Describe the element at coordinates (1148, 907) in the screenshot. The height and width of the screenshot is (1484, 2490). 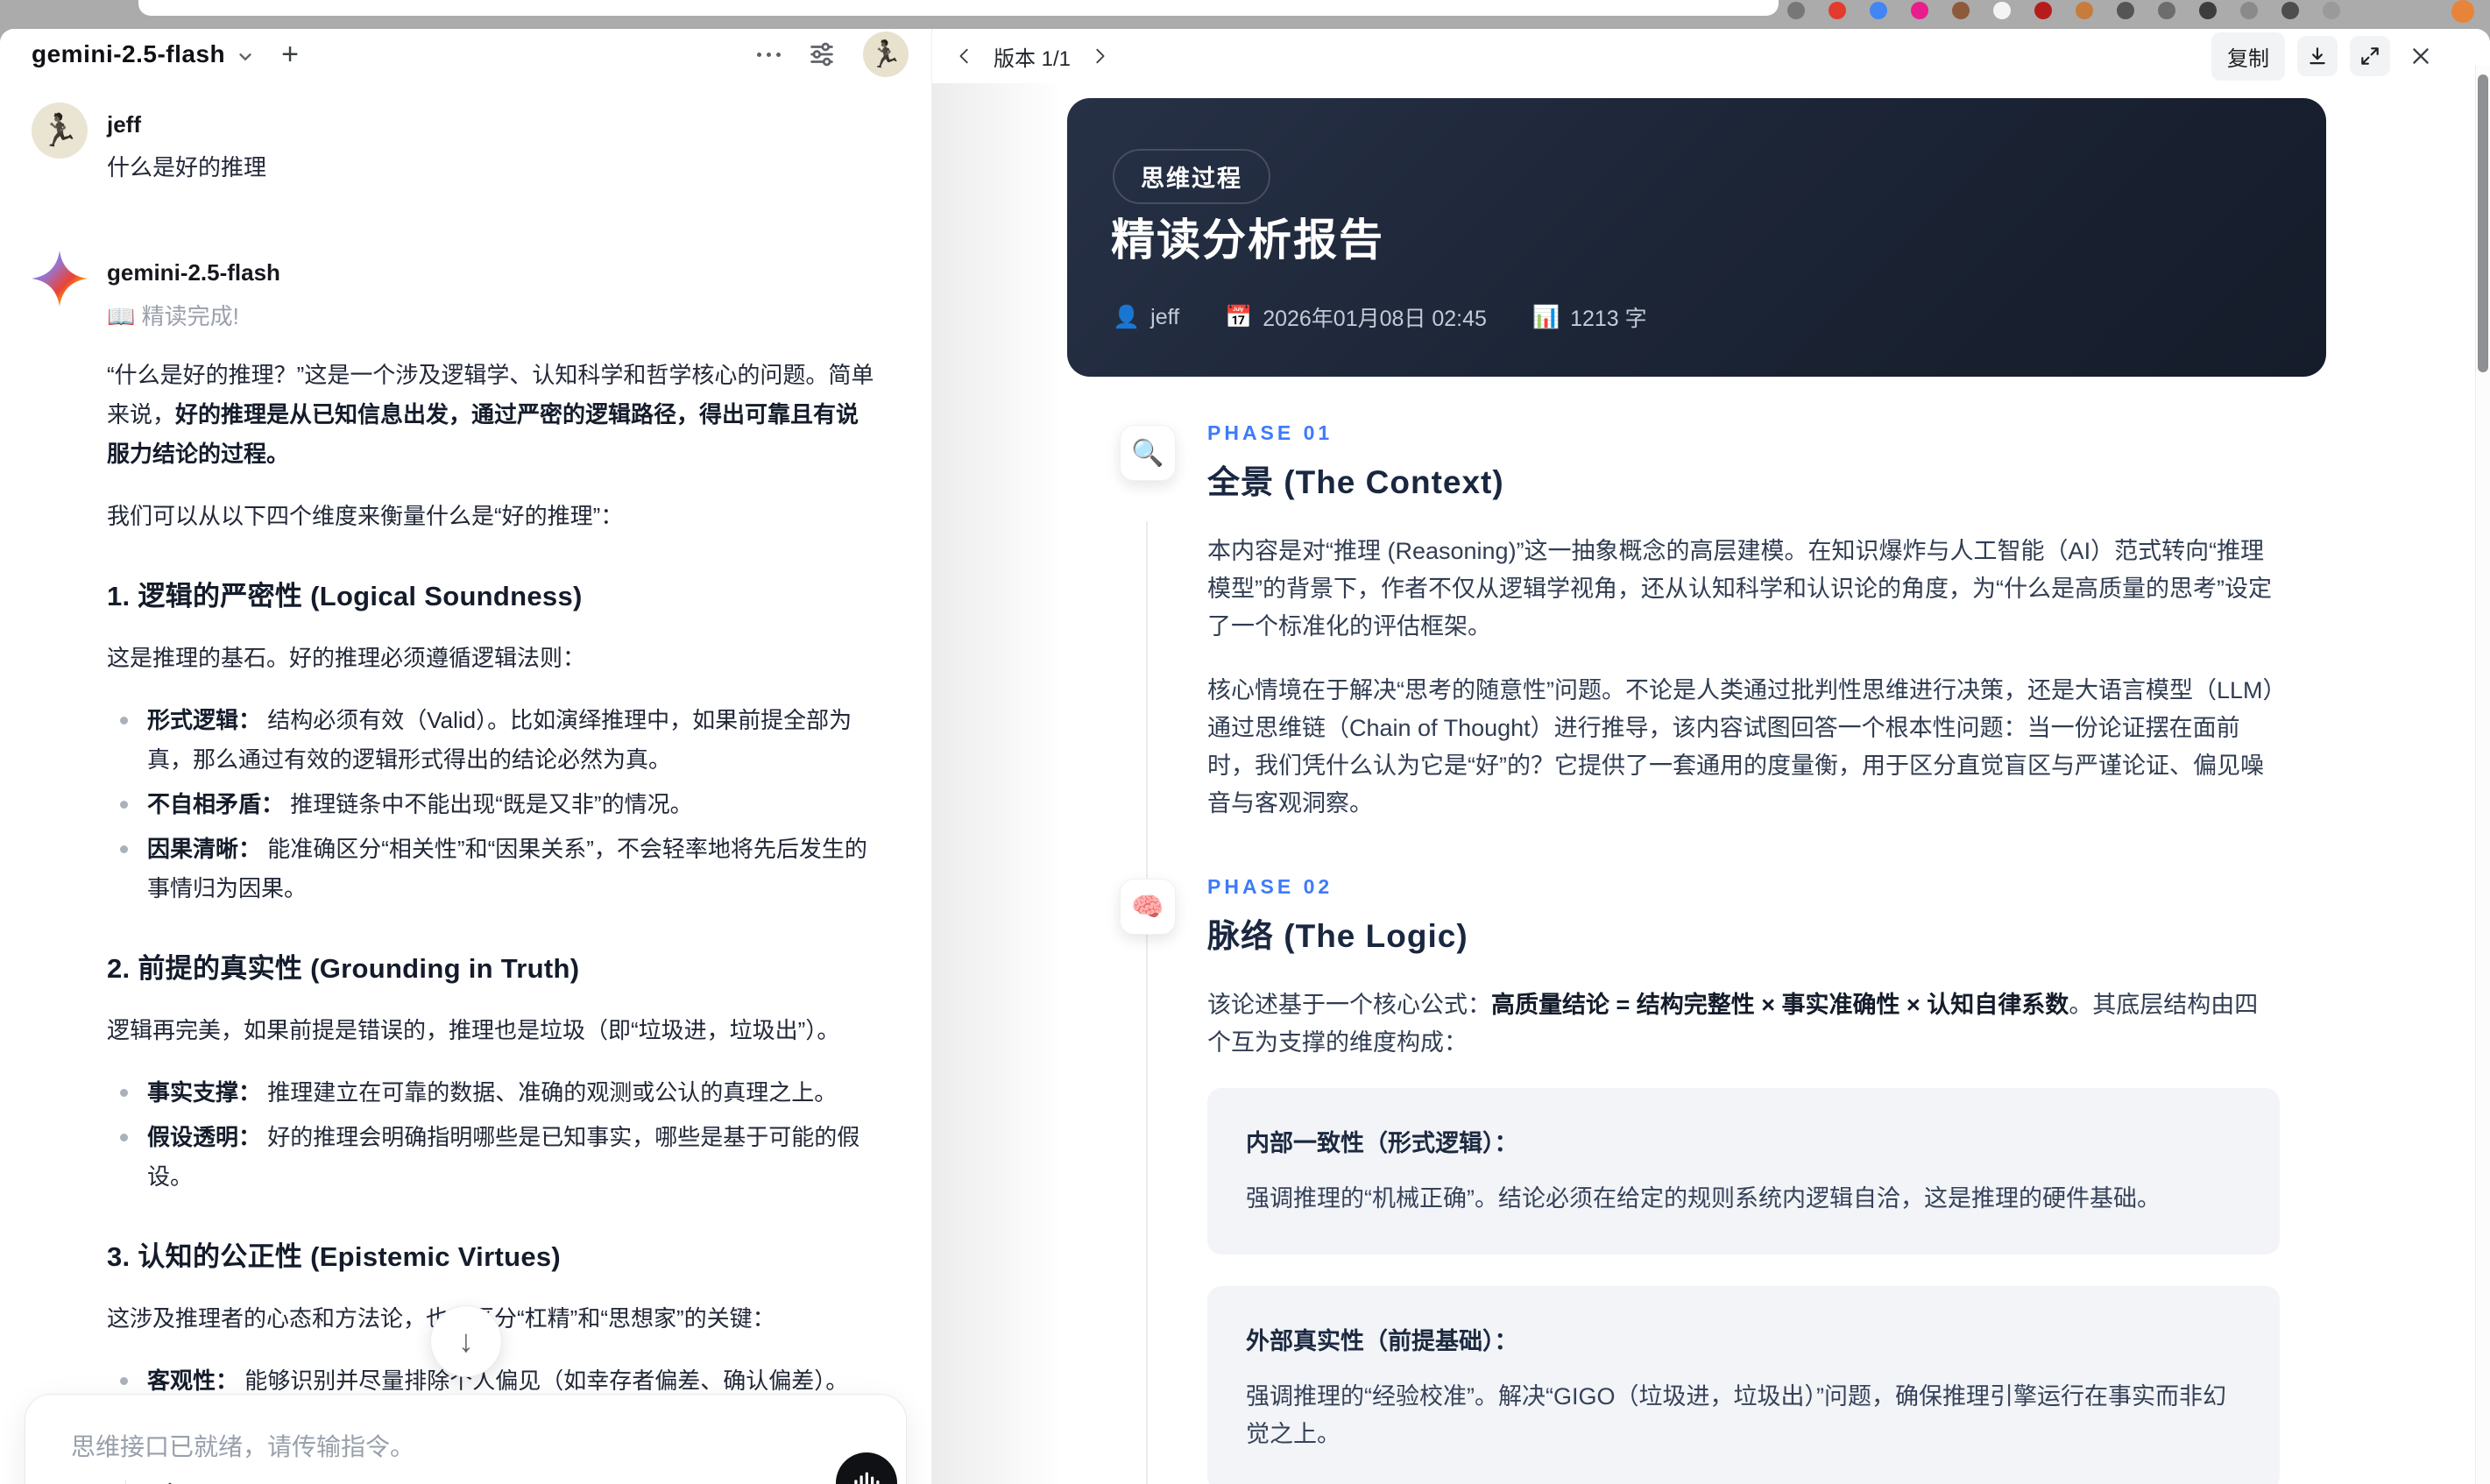
I see `brain-icon: 🧠` at that location.